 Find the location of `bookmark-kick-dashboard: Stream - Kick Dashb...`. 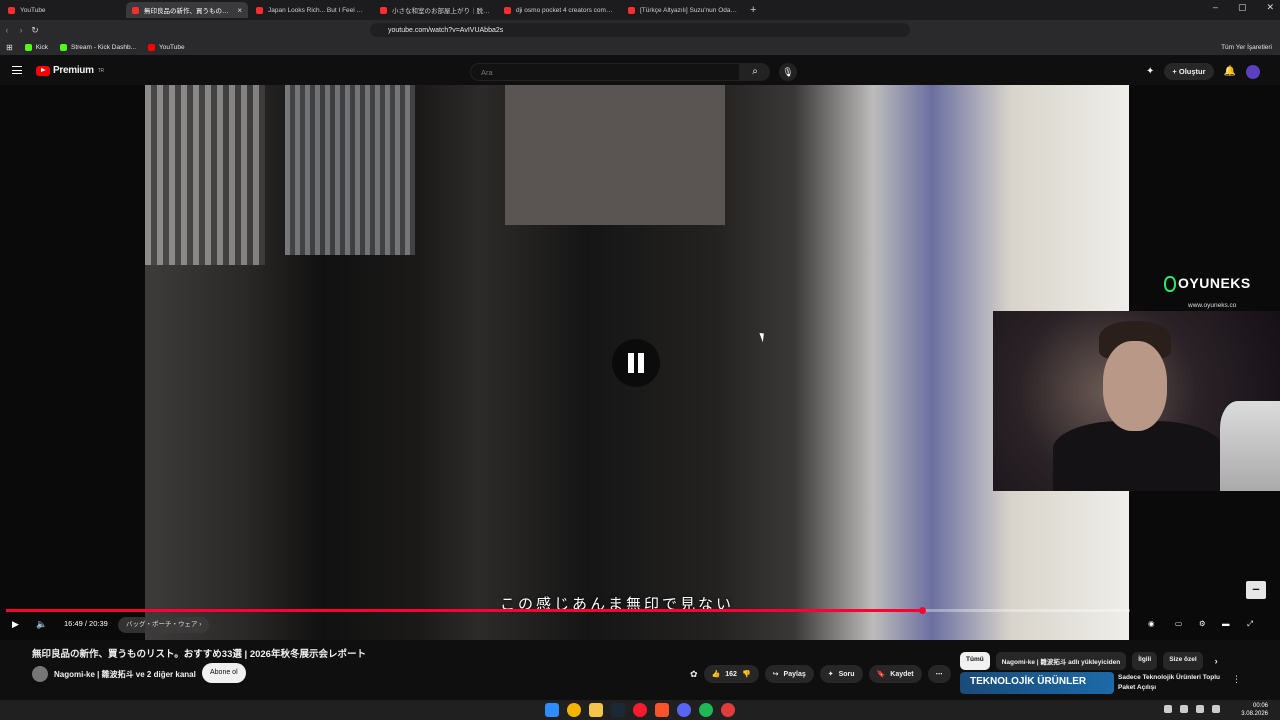

bookmark-kick-dashboard: Stream - Kick Dashb... is located at coordinates (97, 47).